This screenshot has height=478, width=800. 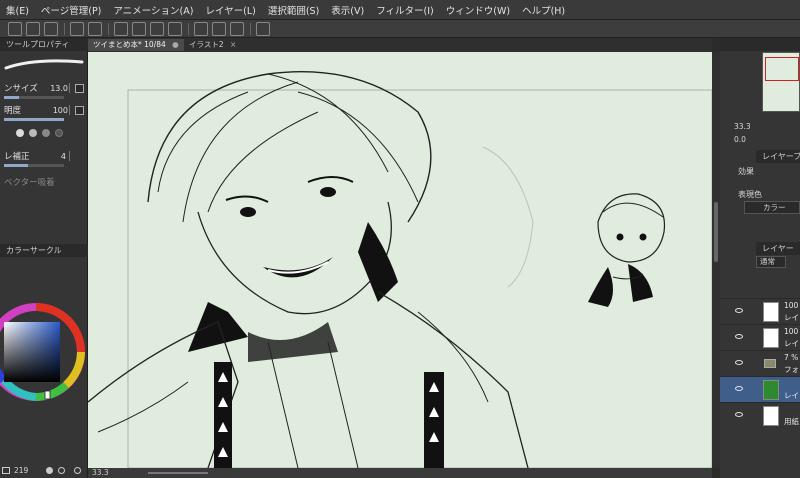 What do you see at coordinates (746, 171) in the screenshot?
I see `effect-label: 効果` at bounding box center [746, 171].